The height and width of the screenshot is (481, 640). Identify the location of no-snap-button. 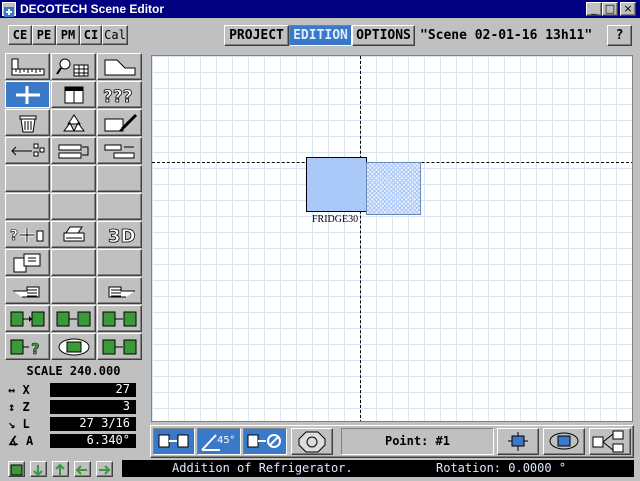
(265, 441).